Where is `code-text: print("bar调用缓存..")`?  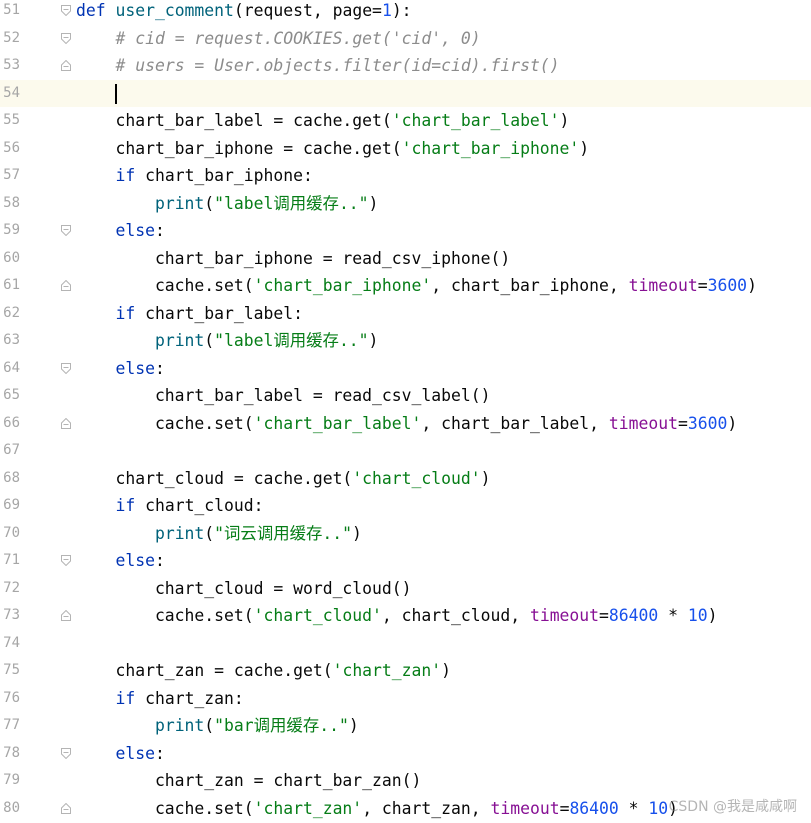 code-text: print("bar调用缓存..") is located at coordinates (217, 726).